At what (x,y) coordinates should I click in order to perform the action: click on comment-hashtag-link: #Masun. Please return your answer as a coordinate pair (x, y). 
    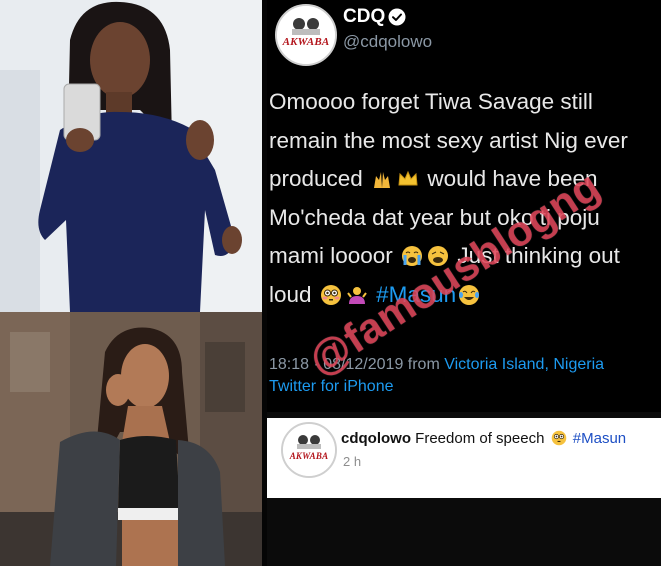
    Looking at the image, I should click on (599, 438).